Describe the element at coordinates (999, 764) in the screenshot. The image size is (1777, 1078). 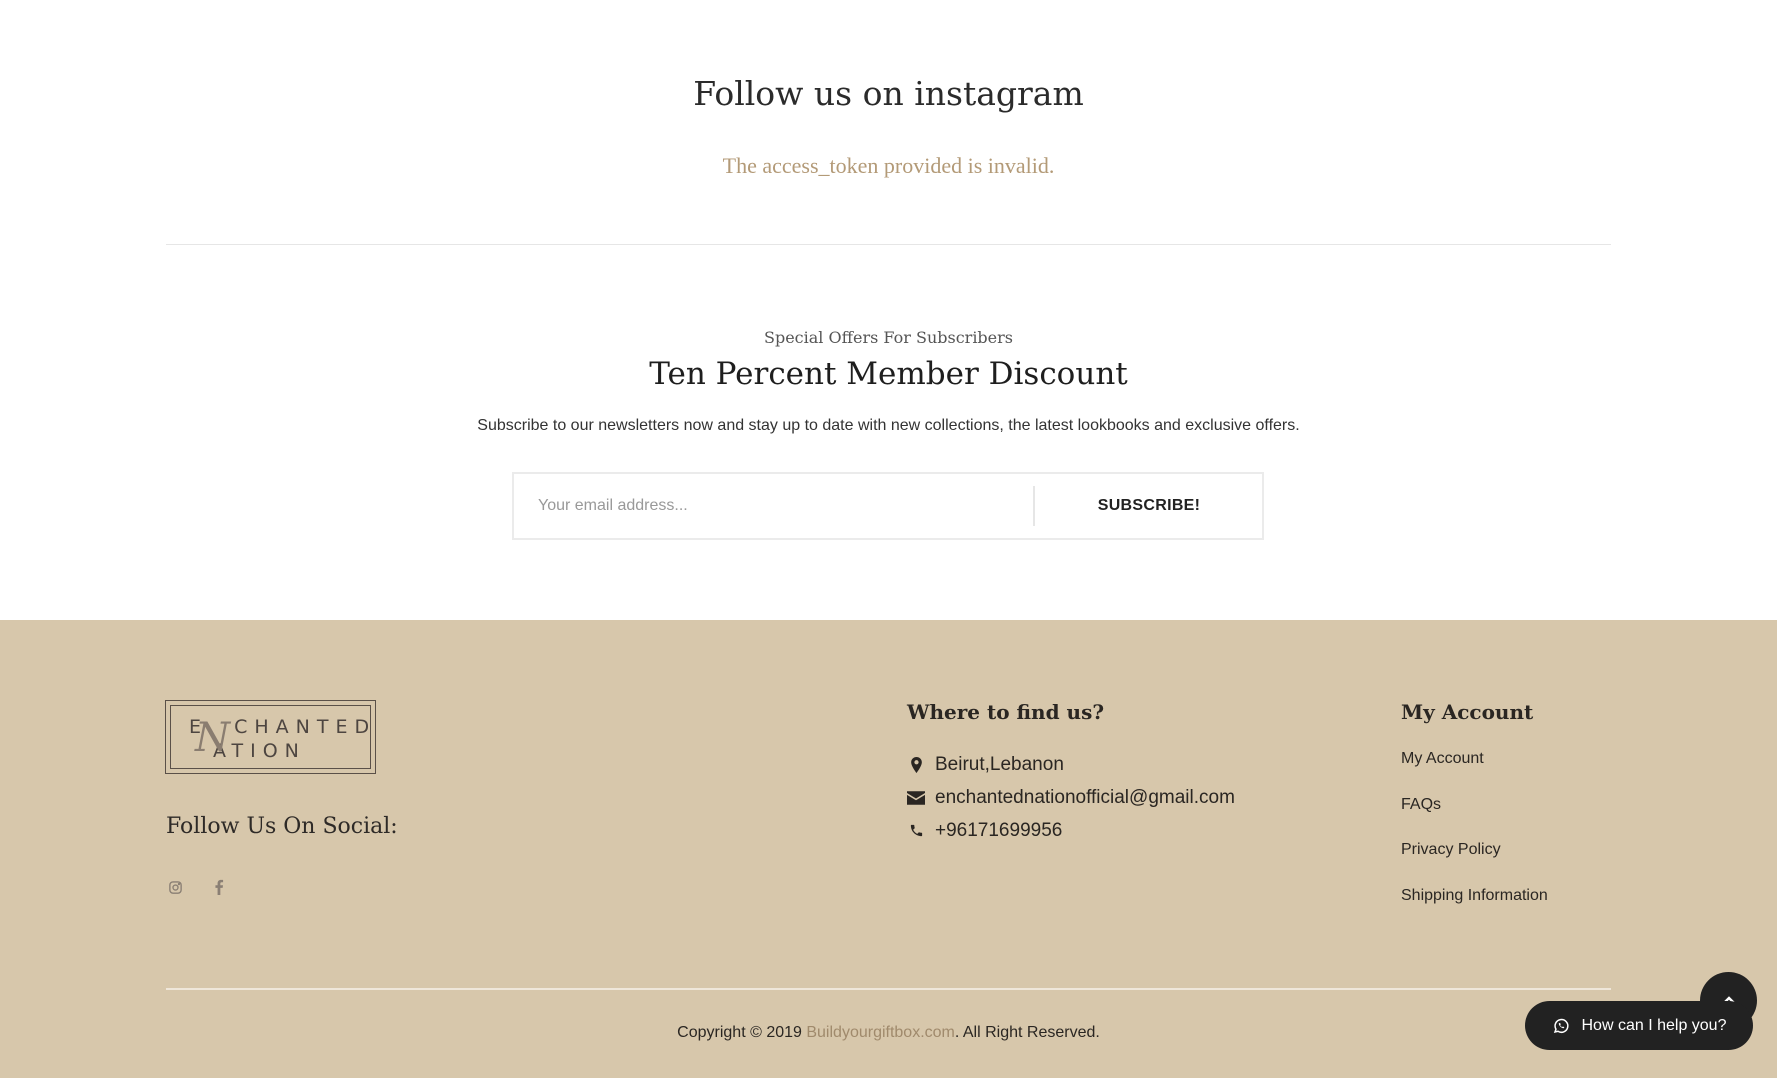
I see `location-text: Beirut,Lebanon` at that location.